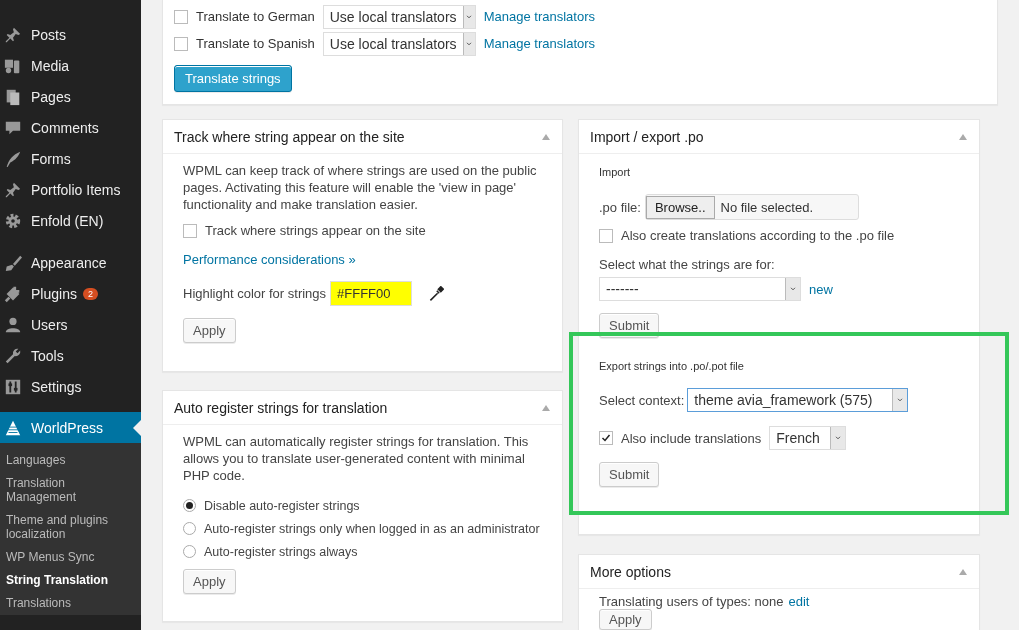  I want to click on submit-button: Submit, so click(629, 474).